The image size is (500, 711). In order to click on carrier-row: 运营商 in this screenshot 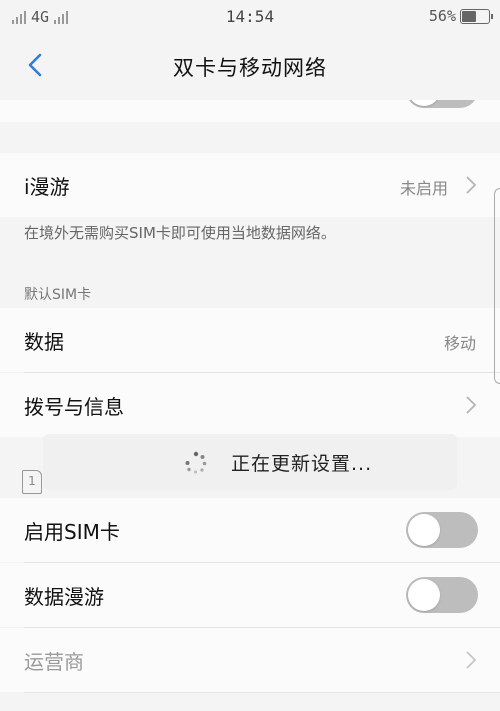, I will do `click(250, 660)`.